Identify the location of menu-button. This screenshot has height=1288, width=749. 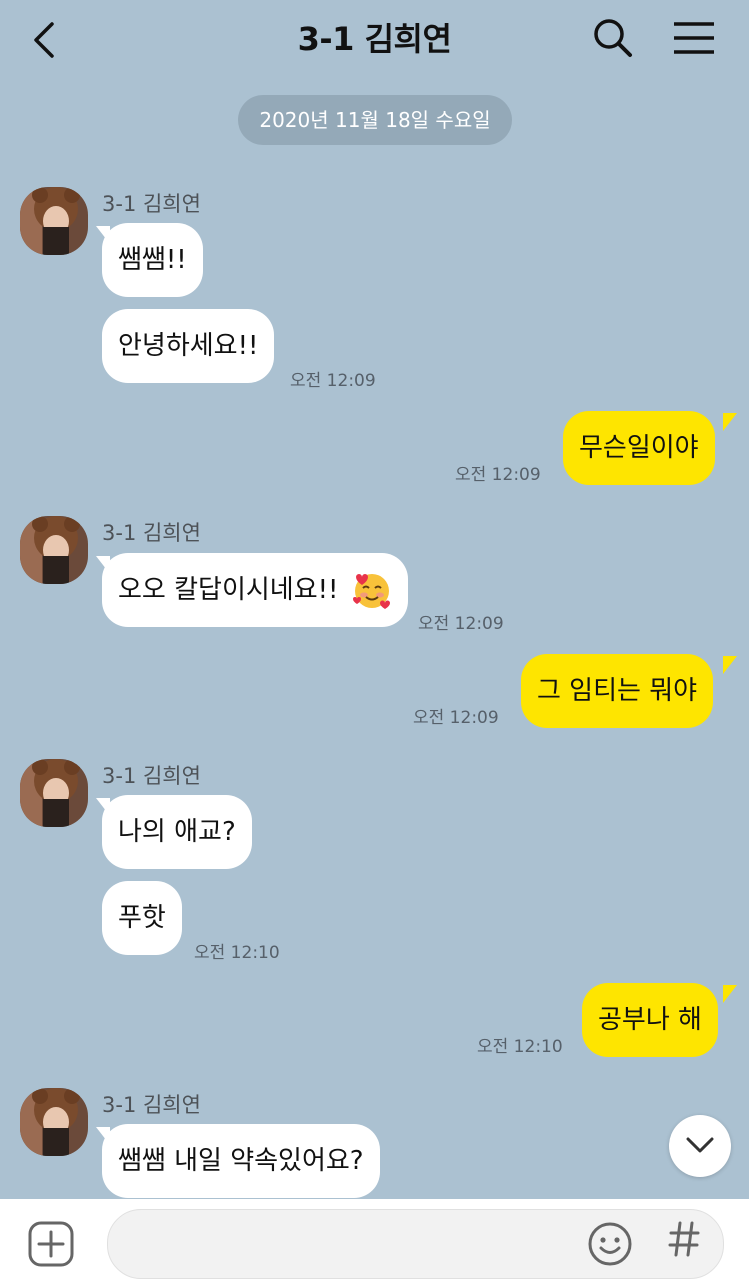
(694, 38).